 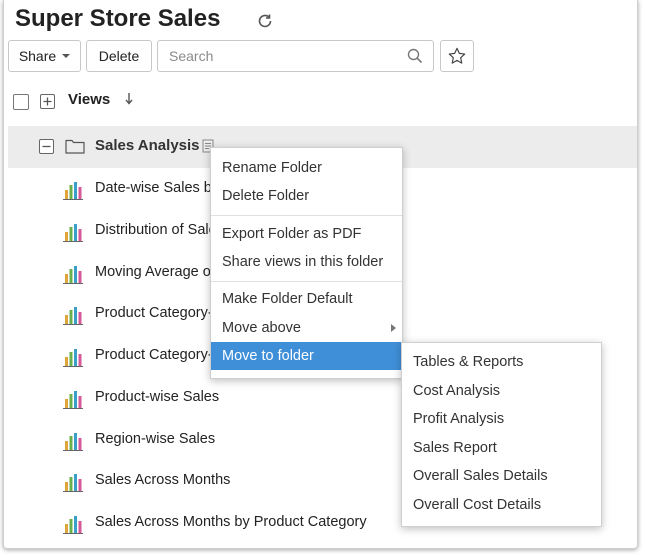 I want to click on view-item-label: Sales Across Months by Product Category, so click(x=231, y=522).